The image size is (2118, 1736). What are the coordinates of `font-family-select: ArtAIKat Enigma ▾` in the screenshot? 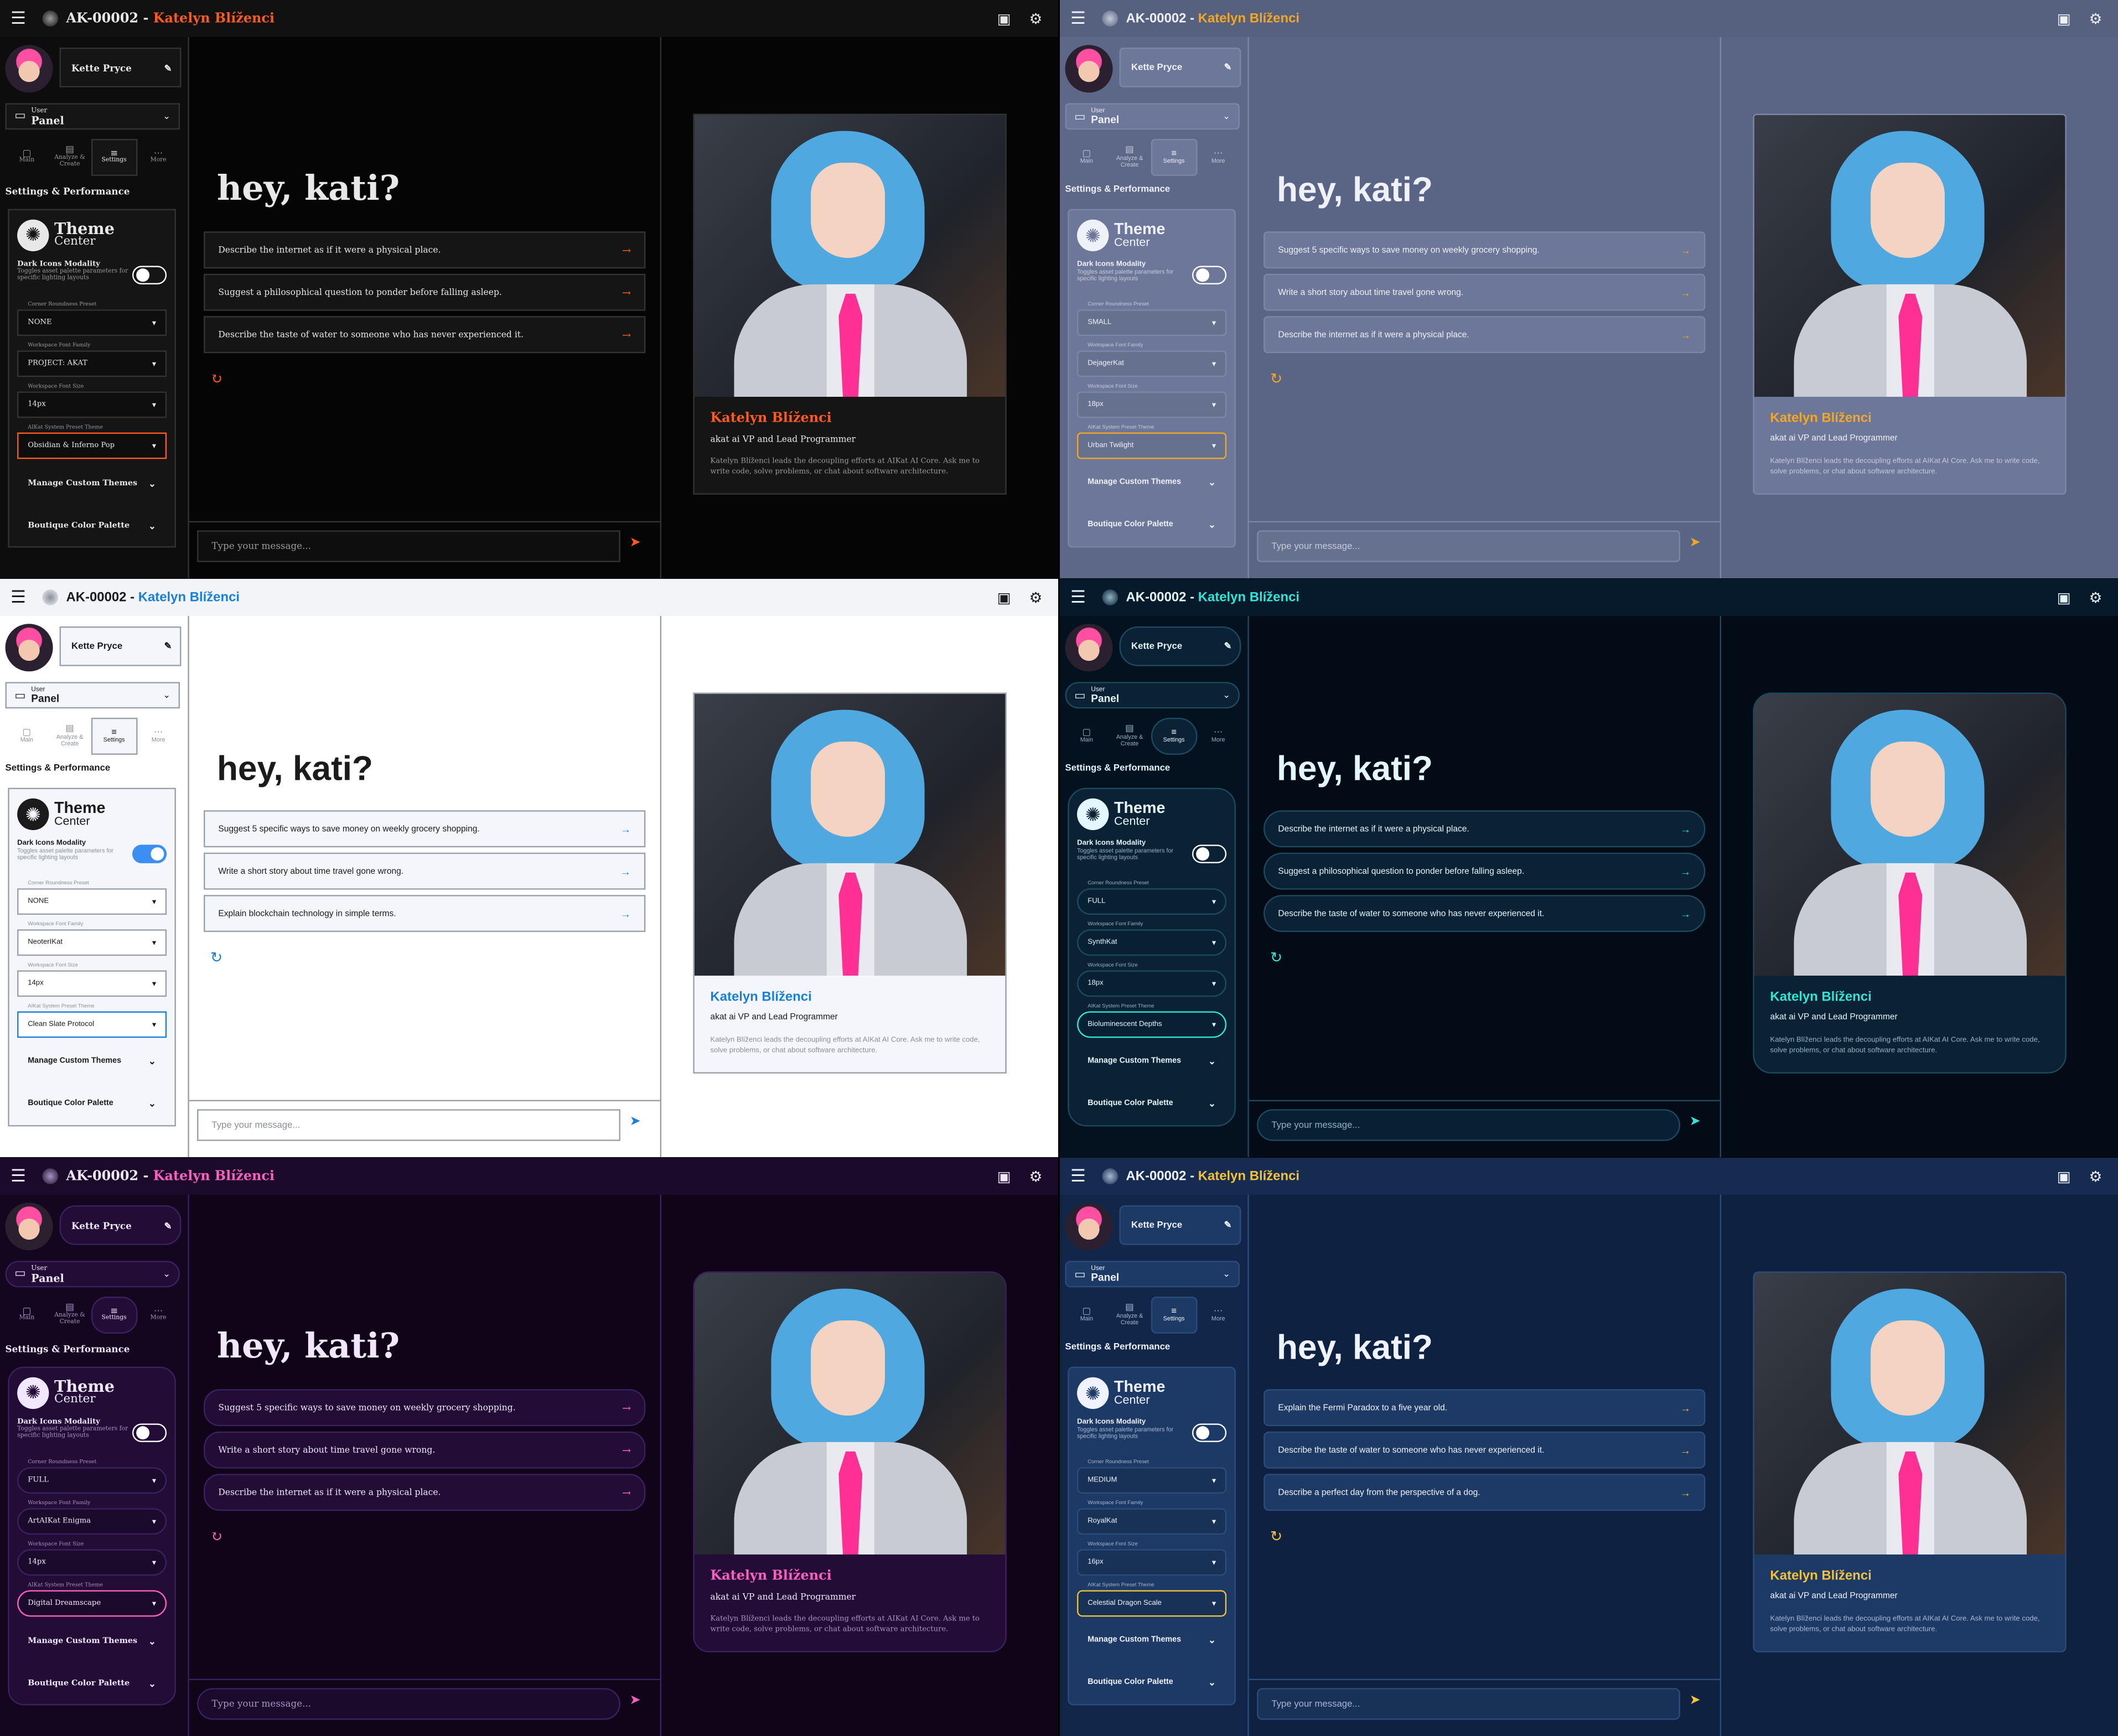 It's located at (92, 1521).